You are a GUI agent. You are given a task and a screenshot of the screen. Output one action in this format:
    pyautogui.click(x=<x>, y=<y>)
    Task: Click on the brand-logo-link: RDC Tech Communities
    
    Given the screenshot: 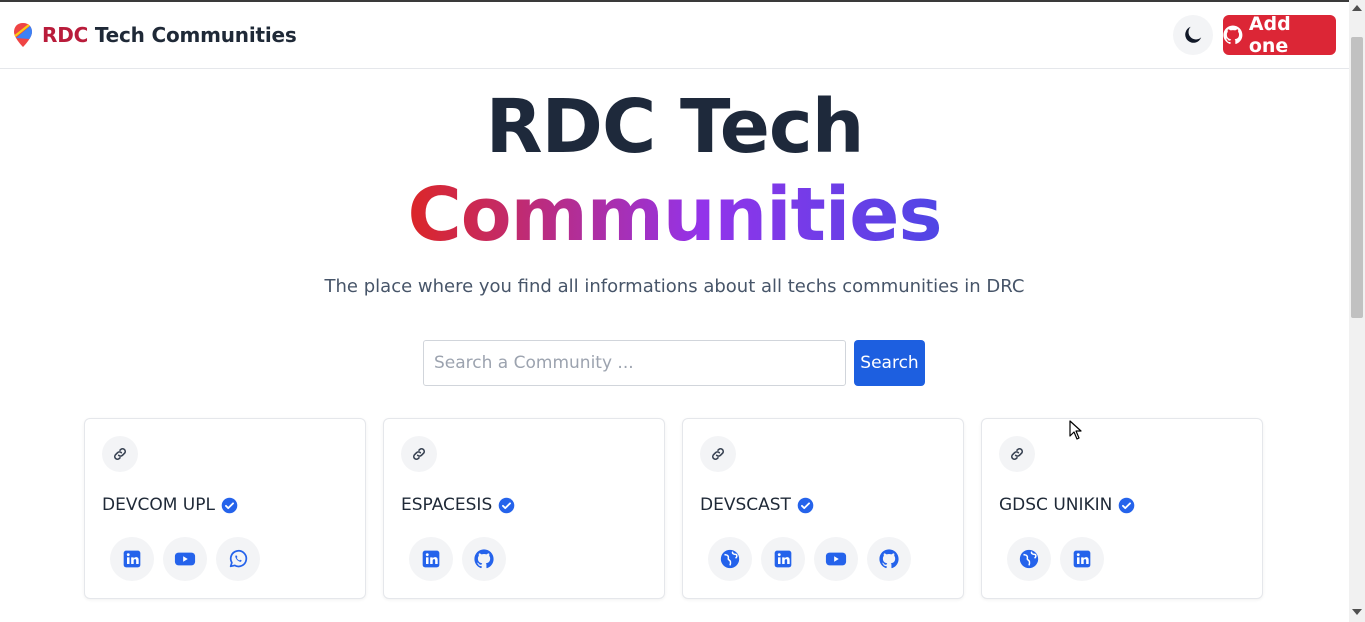 What is the action you would take?
    pyautogui.click(x=154, y=35)
    